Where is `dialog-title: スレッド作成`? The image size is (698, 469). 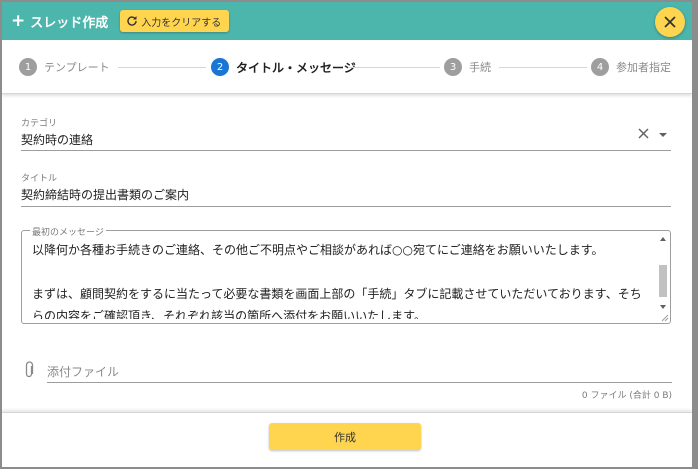 dialog-title: スレッド作成 is located at coordinates (69, 23).